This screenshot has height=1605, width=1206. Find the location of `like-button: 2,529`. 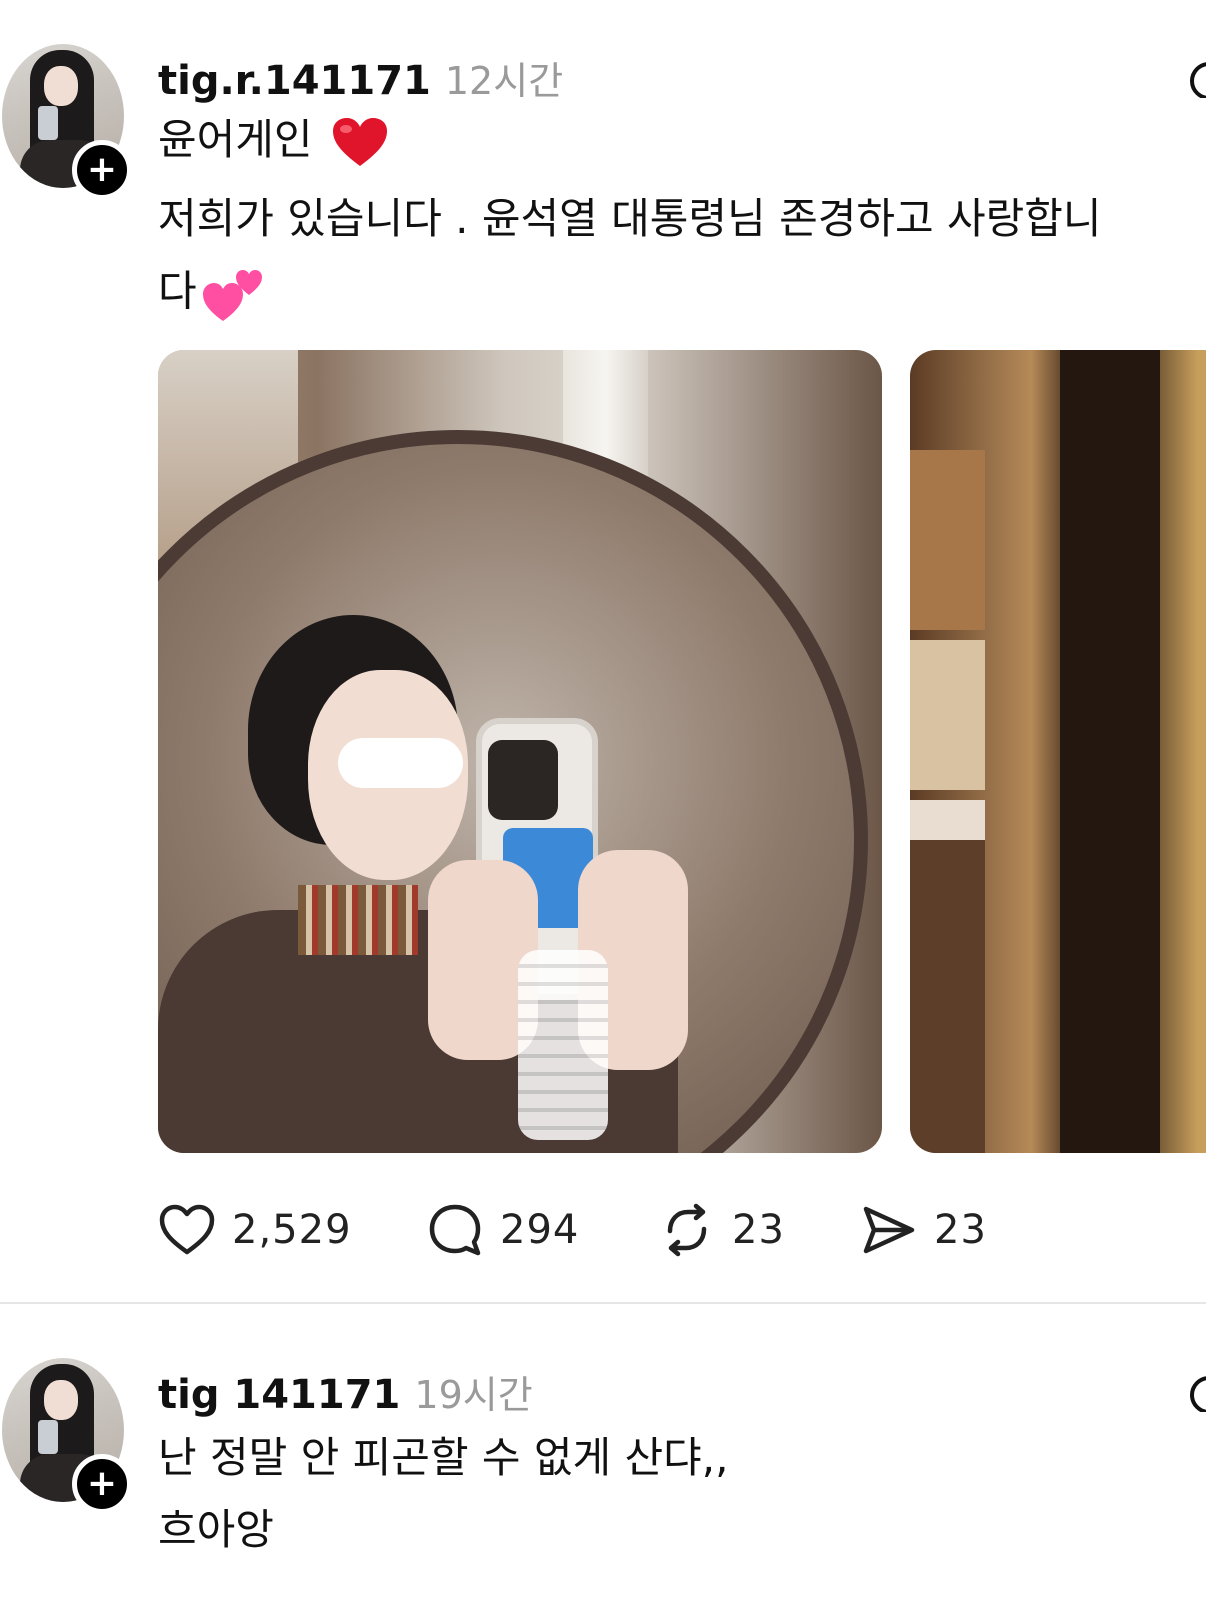

like-button: 2,529 is located at coordinates (255, 1230).